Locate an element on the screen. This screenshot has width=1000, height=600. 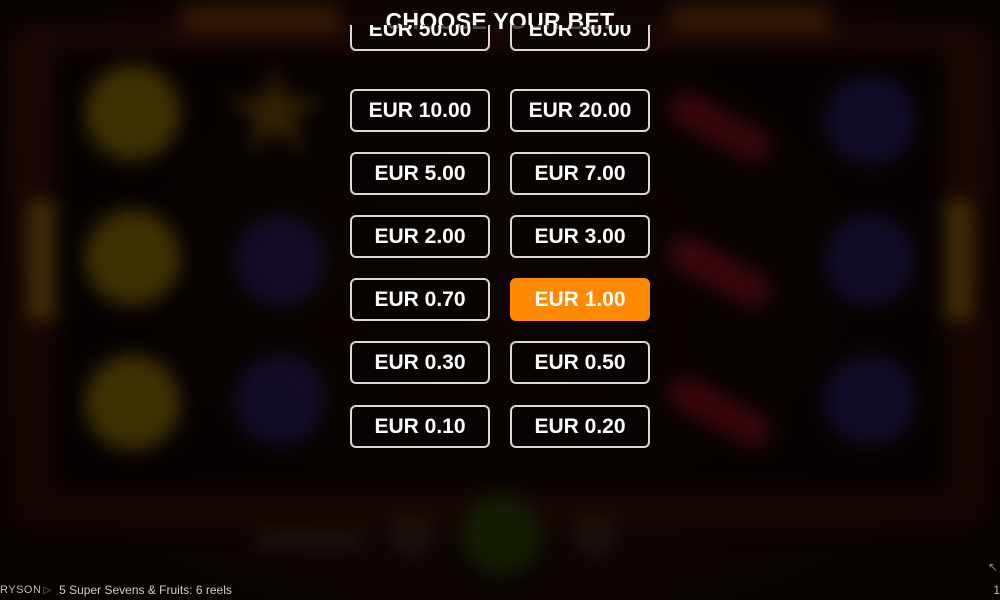
bet-option: EUR 30.00 is located at coordinates (580, 38).